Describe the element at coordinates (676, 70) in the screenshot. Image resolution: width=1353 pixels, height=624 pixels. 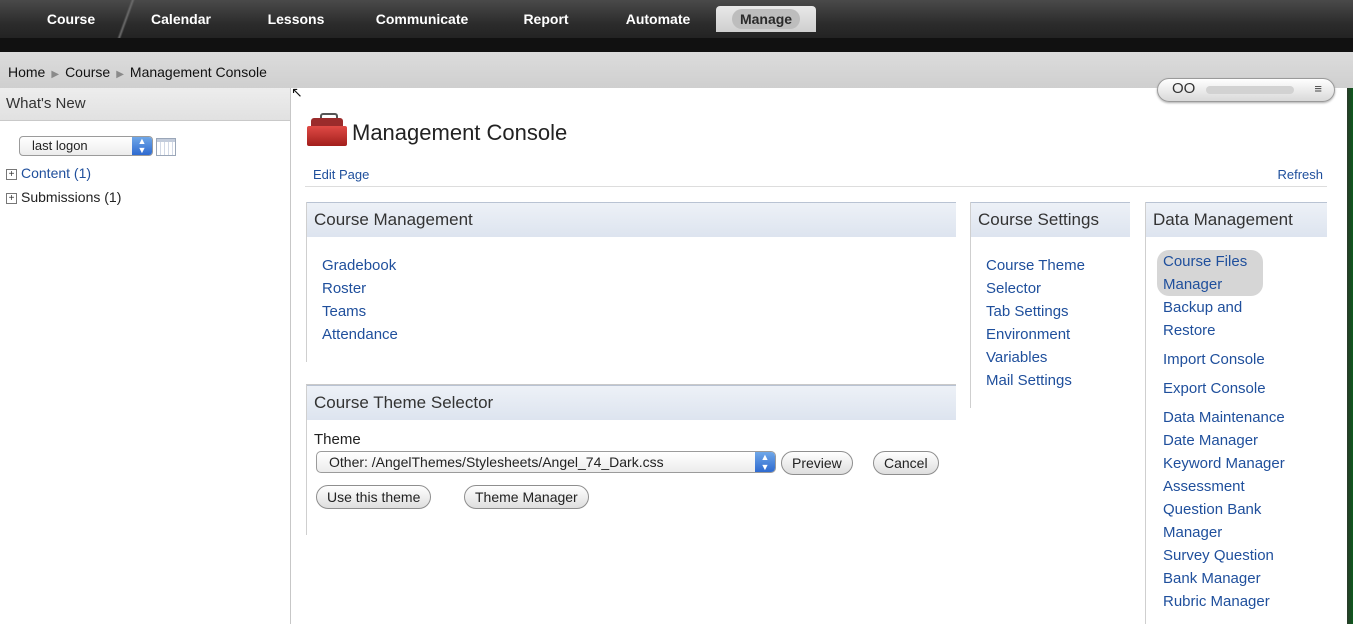
I see `breadcrumb-bar: Home ▶ Course ▶ Management Console` at that location.